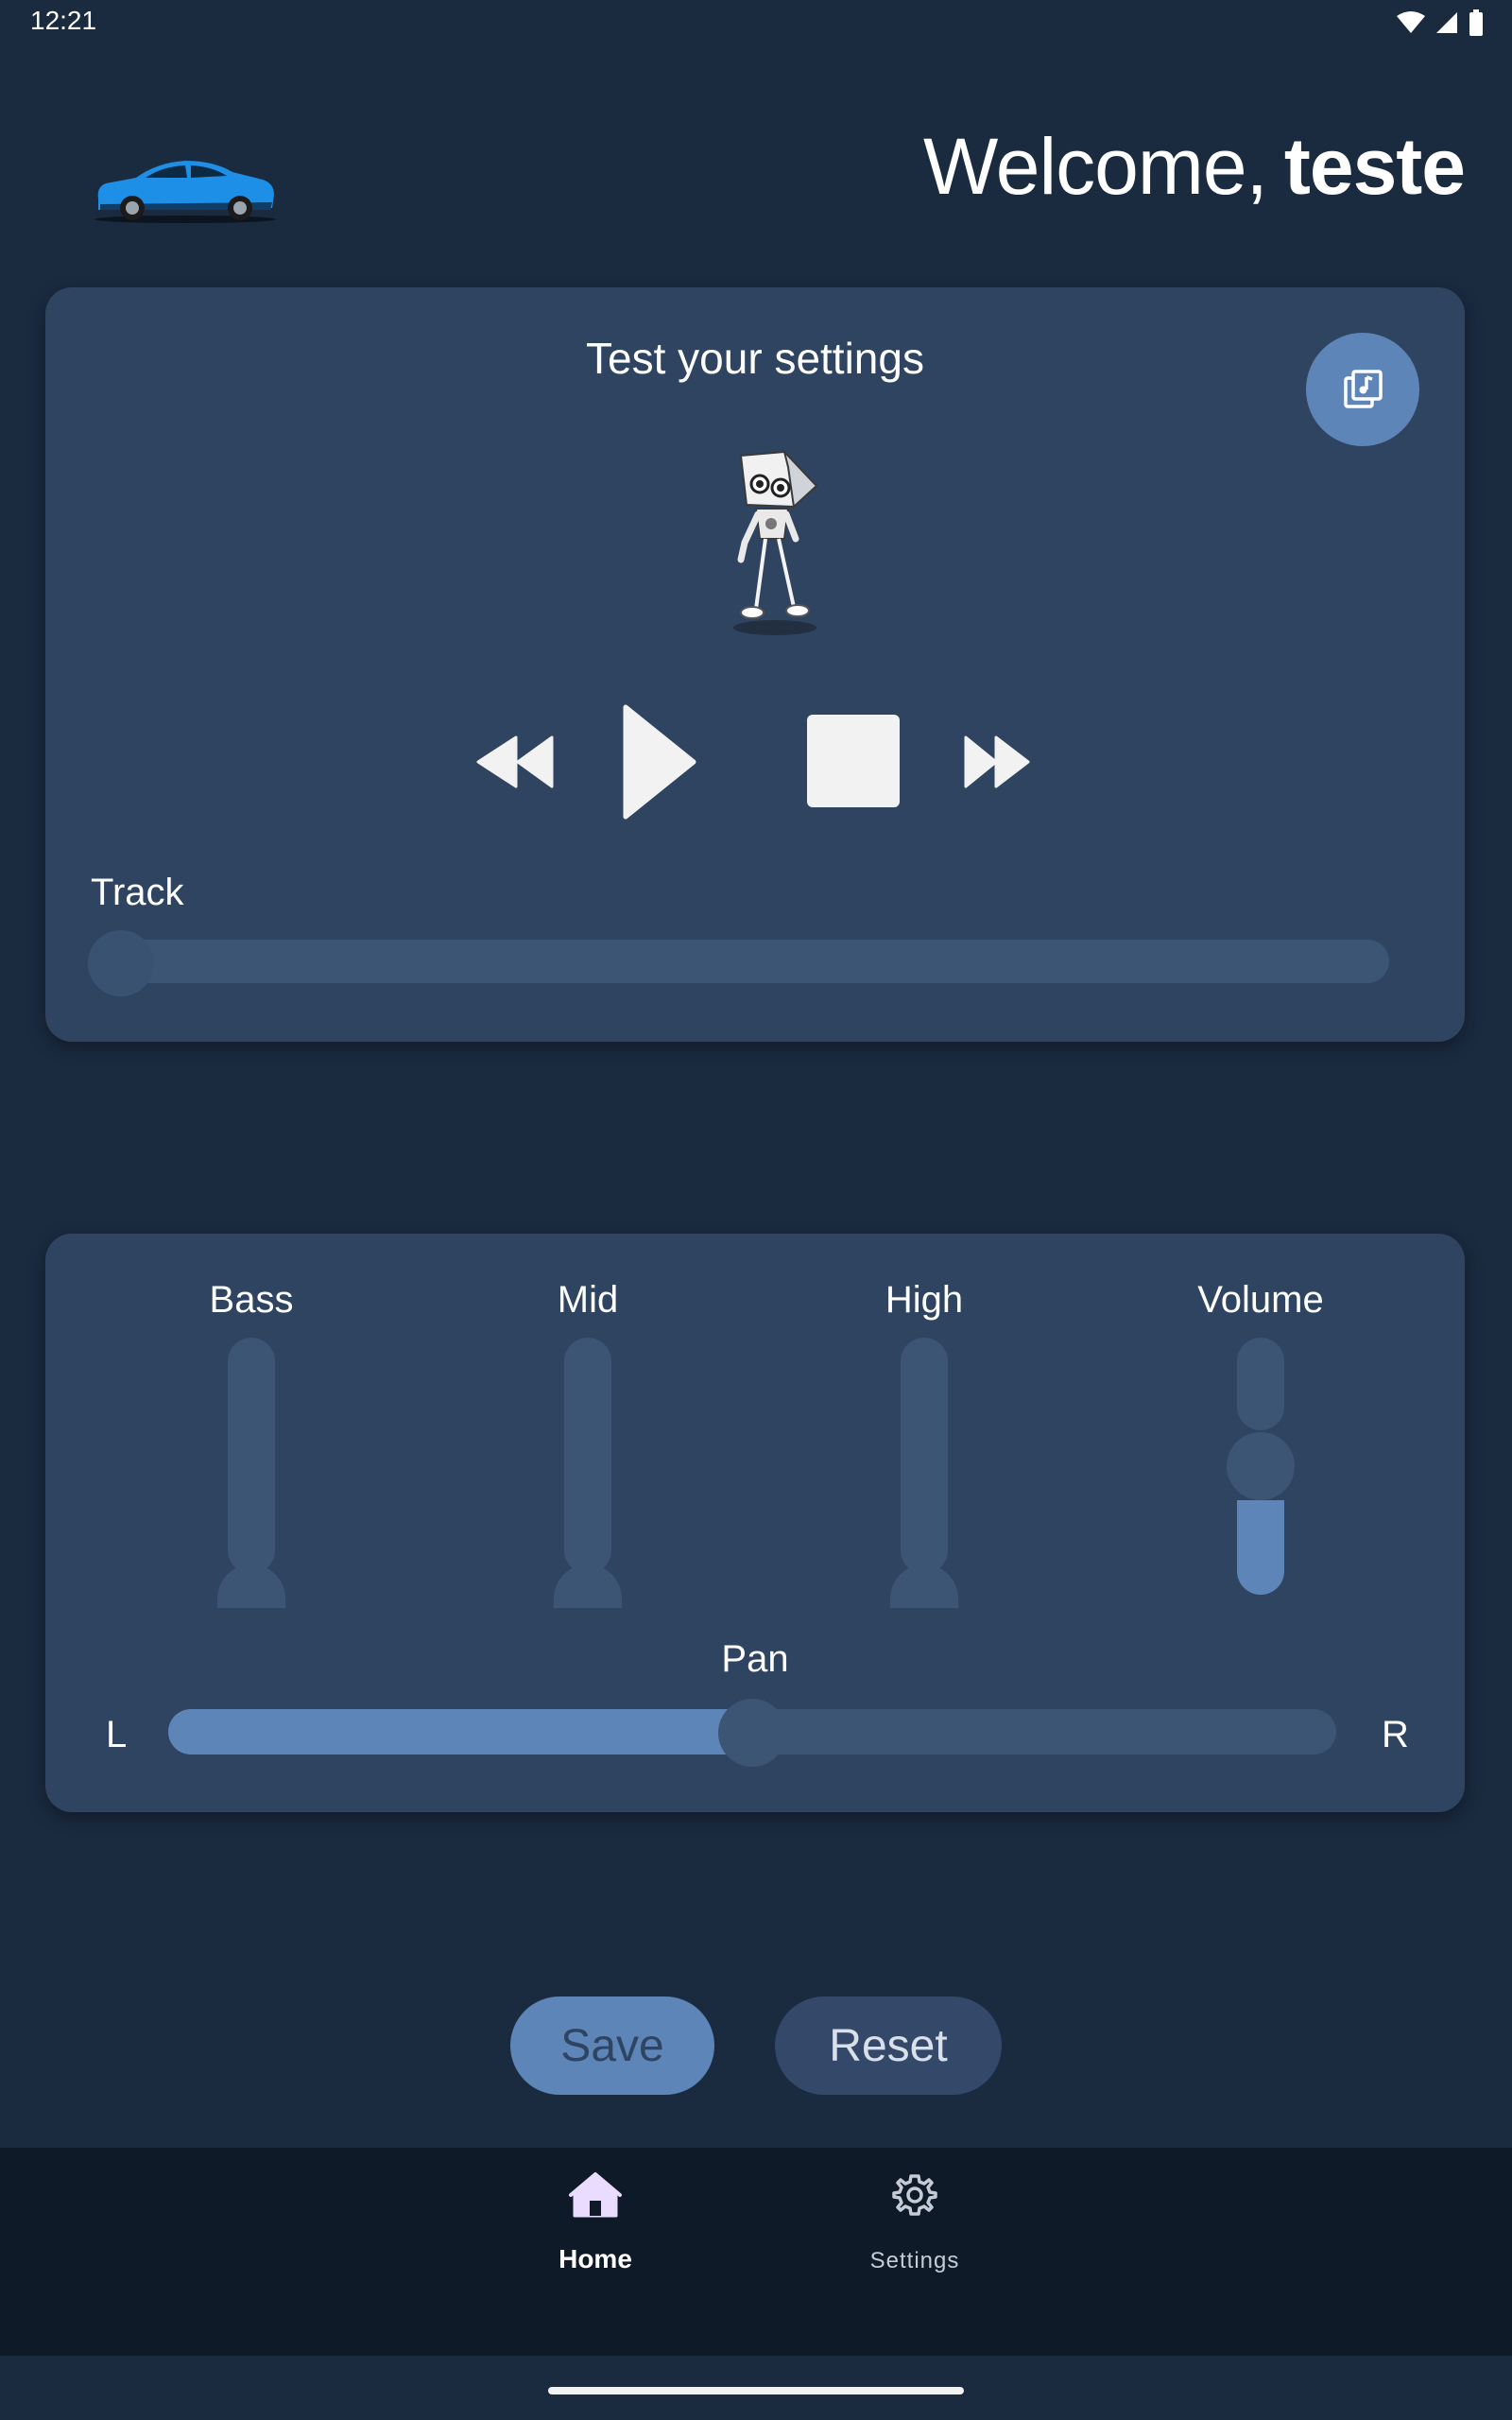  I want to click on high-slider-thumb, so click(924, 1586).